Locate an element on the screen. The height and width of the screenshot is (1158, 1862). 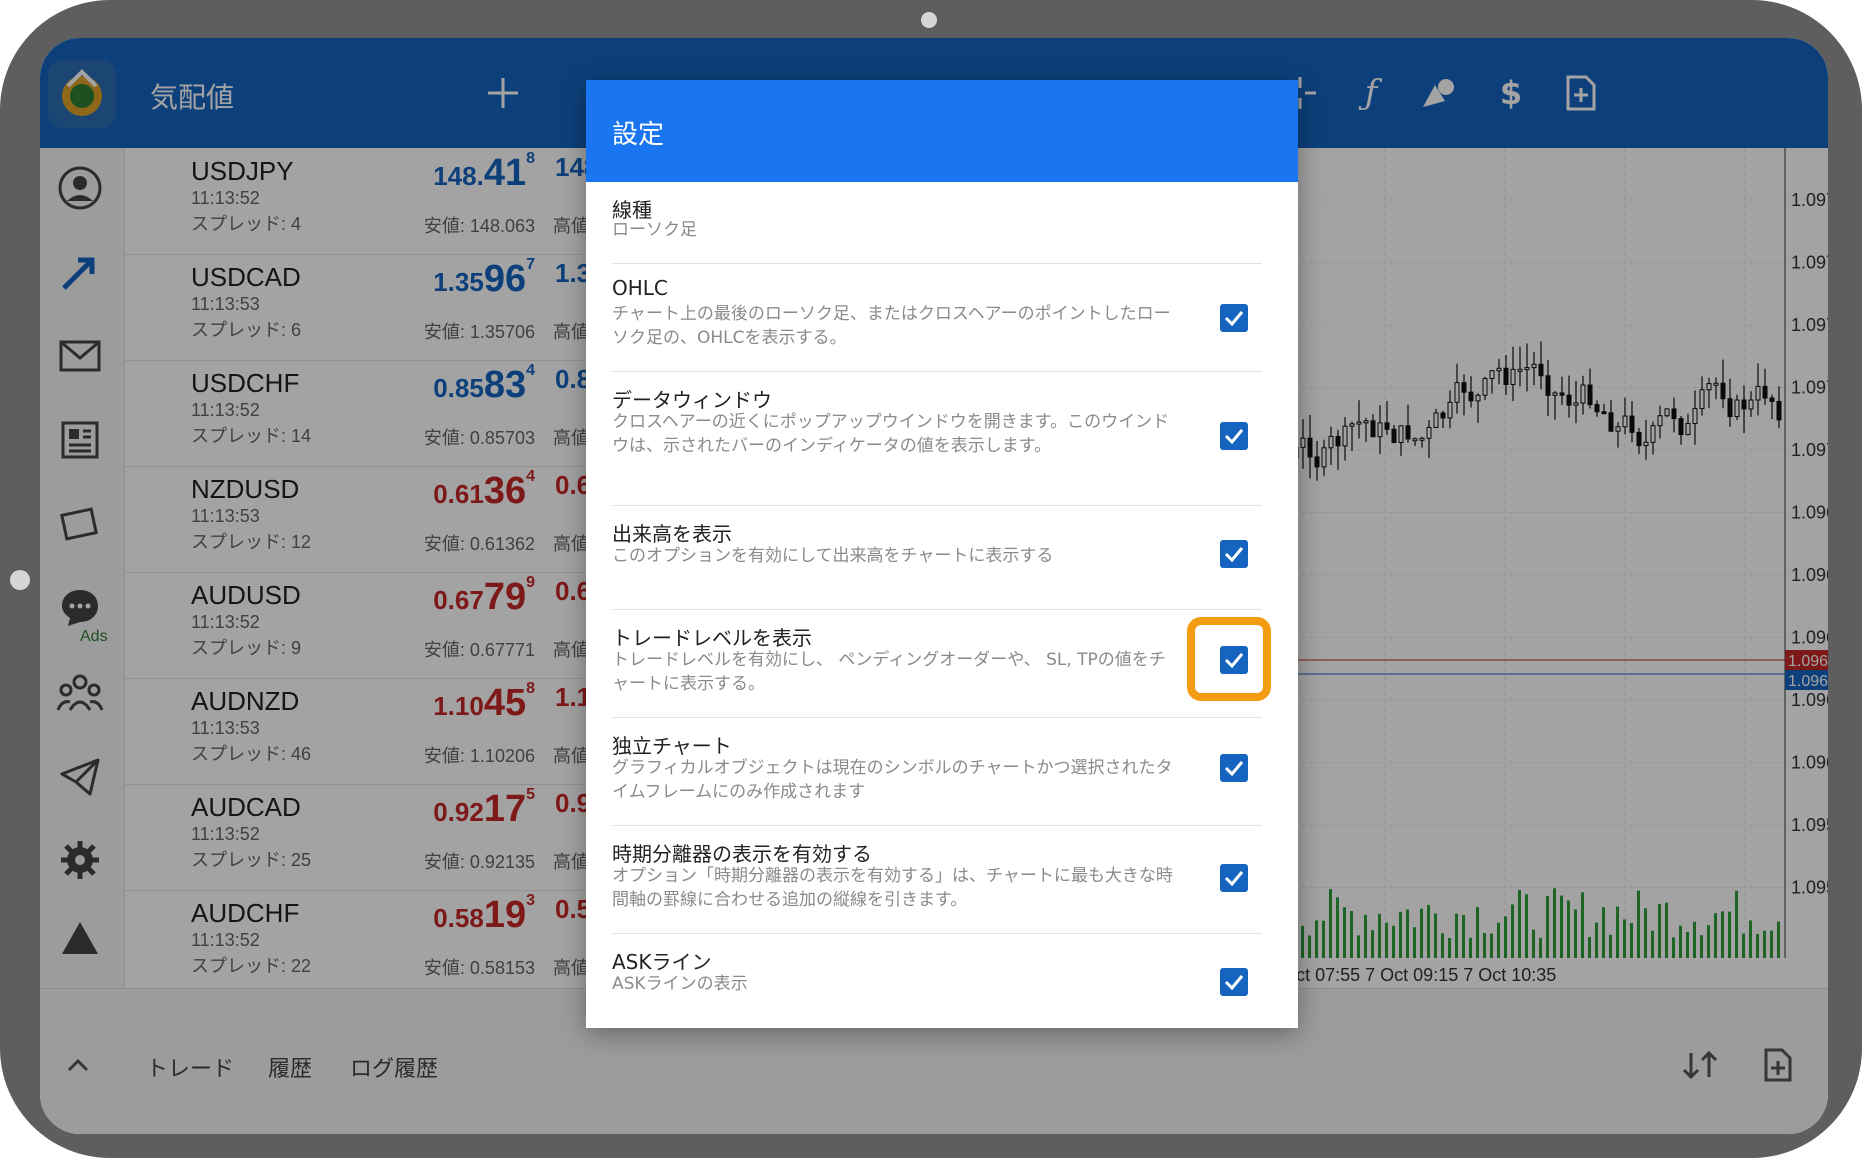
show-volume-checkbox is located at coordinates (1234, 554).